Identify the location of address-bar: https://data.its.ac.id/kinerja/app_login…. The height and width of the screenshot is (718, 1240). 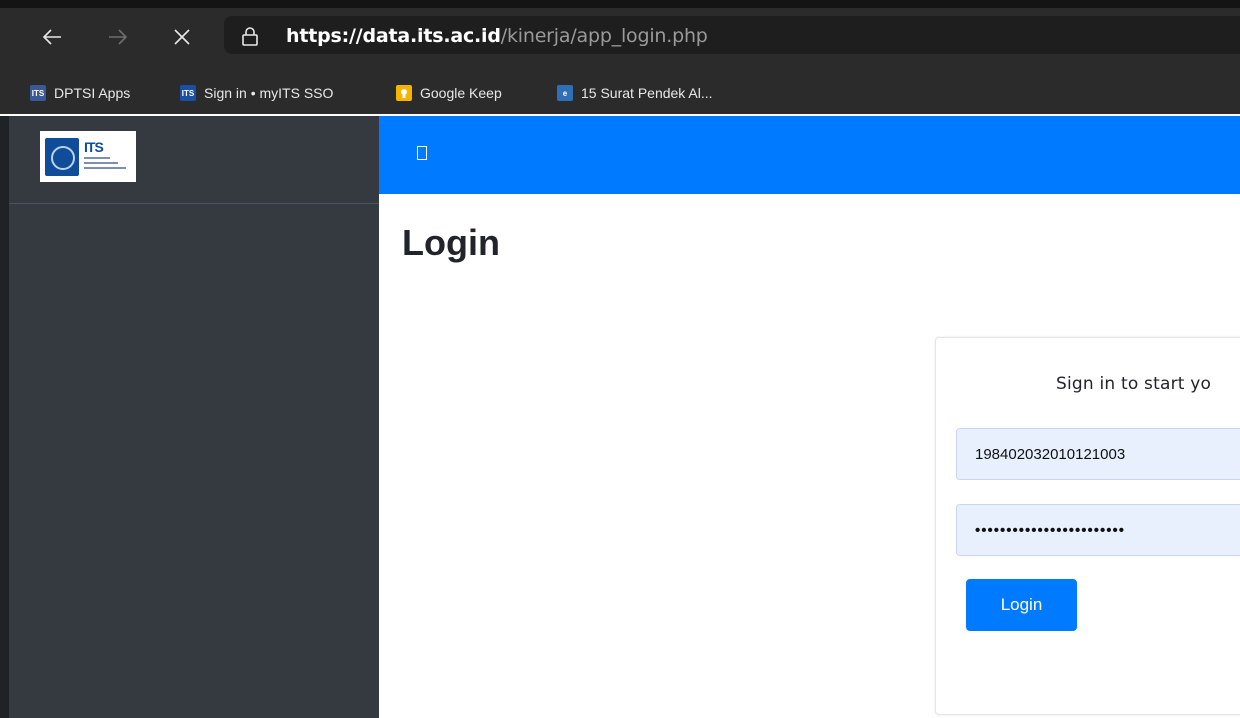
(732, 35).